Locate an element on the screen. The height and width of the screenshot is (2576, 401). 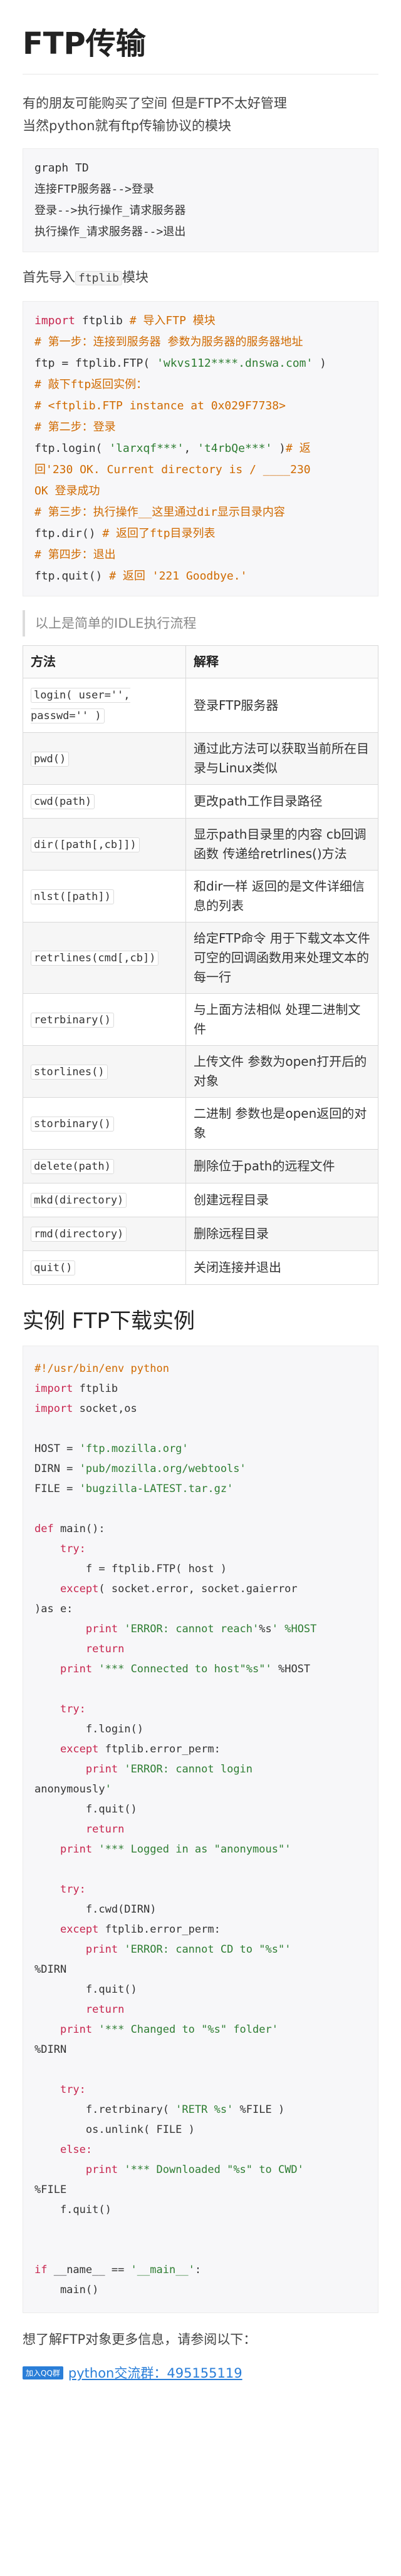
table-row: retrbinary() 与上面方法相似 处理二进制文件 is located at coordinates (200, 1020).